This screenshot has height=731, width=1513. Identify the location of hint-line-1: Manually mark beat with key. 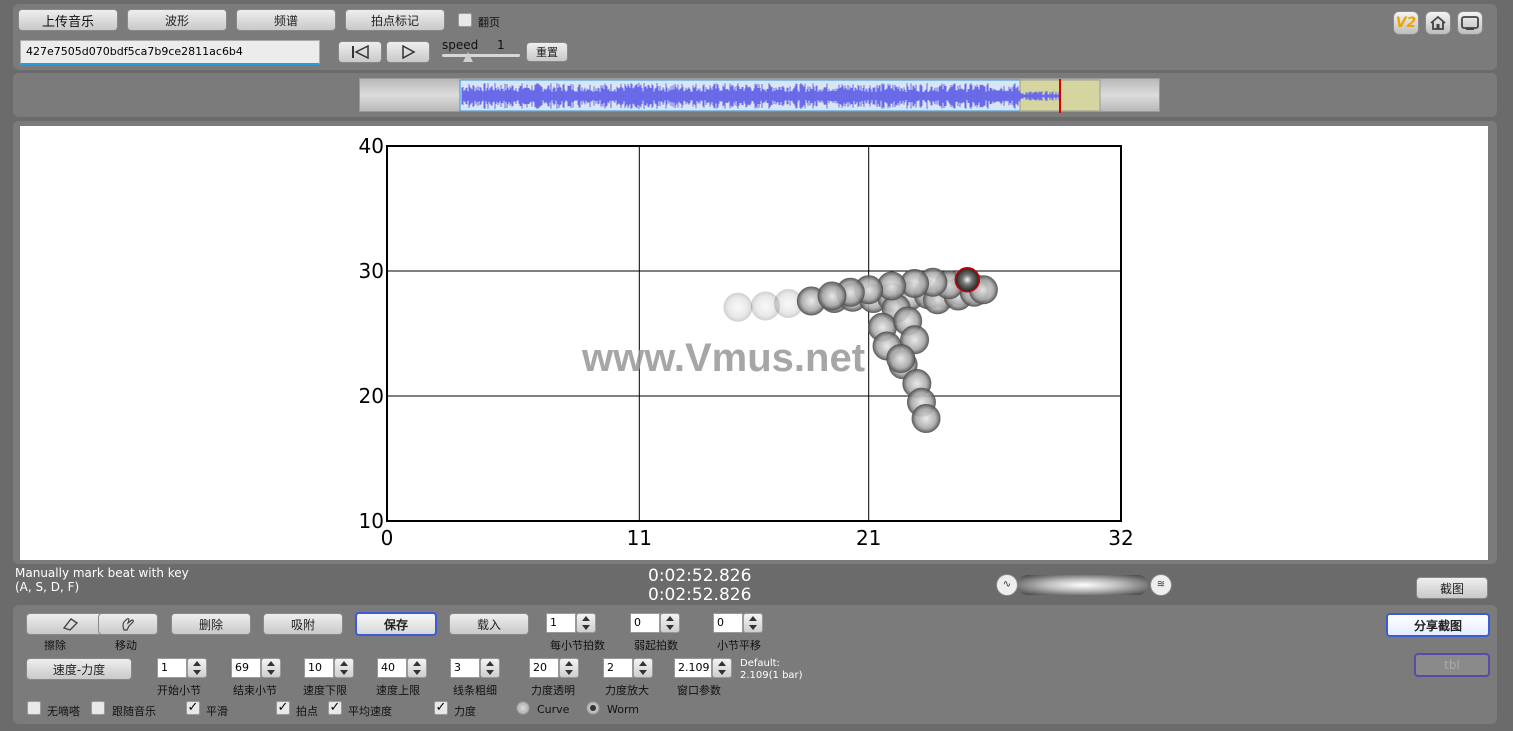
(102, 573).